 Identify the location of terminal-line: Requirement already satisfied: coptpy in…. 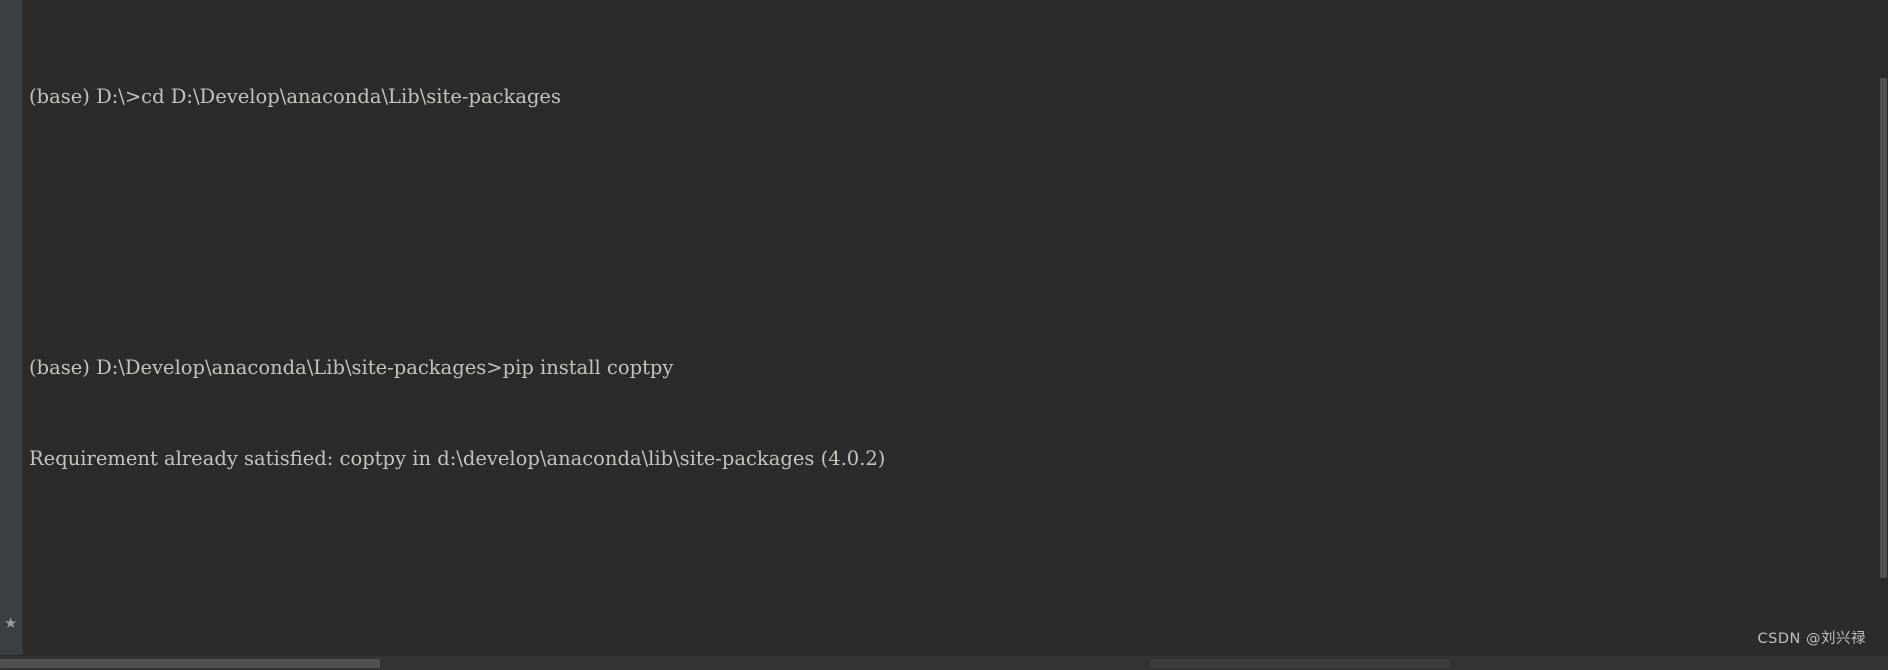
(457, 458).